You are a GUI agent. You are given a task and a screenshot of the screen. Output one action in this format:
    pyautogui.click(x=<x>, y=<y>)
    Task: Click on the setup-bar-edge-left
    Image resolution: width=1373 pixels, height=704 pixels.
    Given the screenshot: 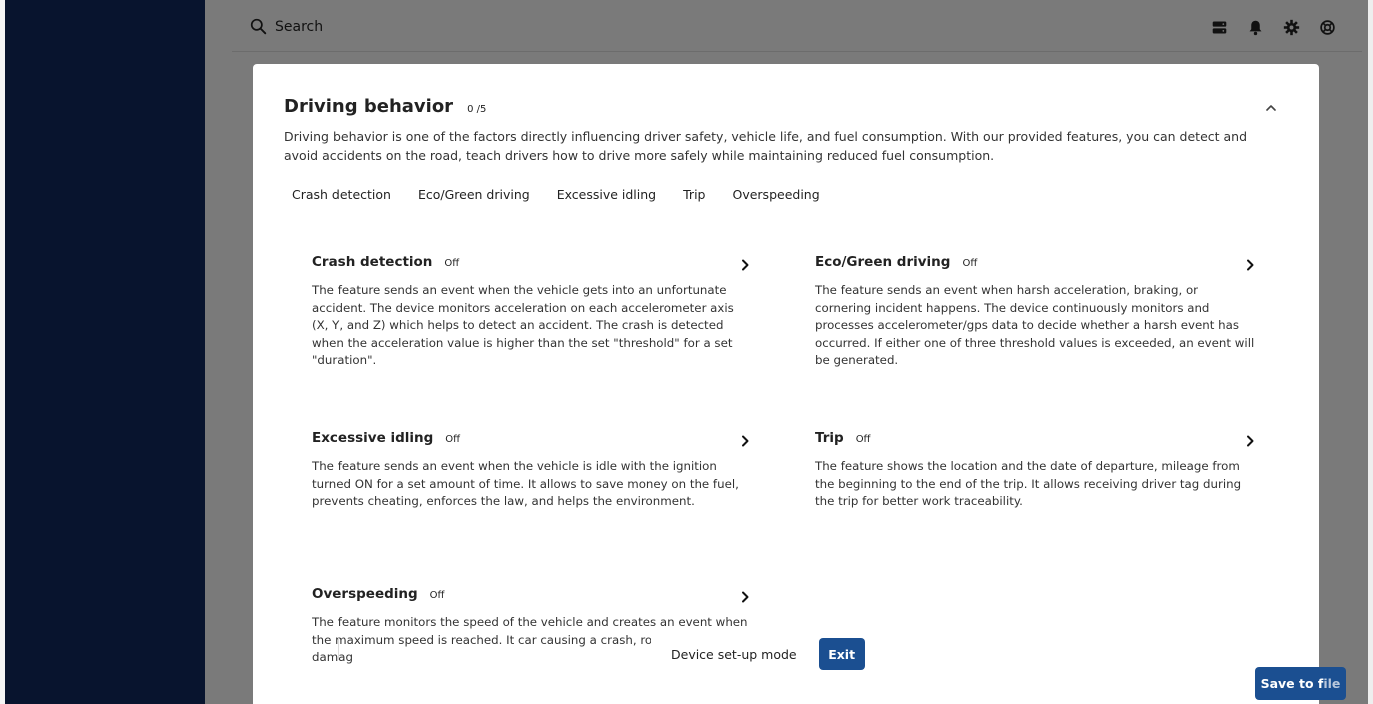 What is the action you would take?
    pyautogui.click(x=338, y=649)
    